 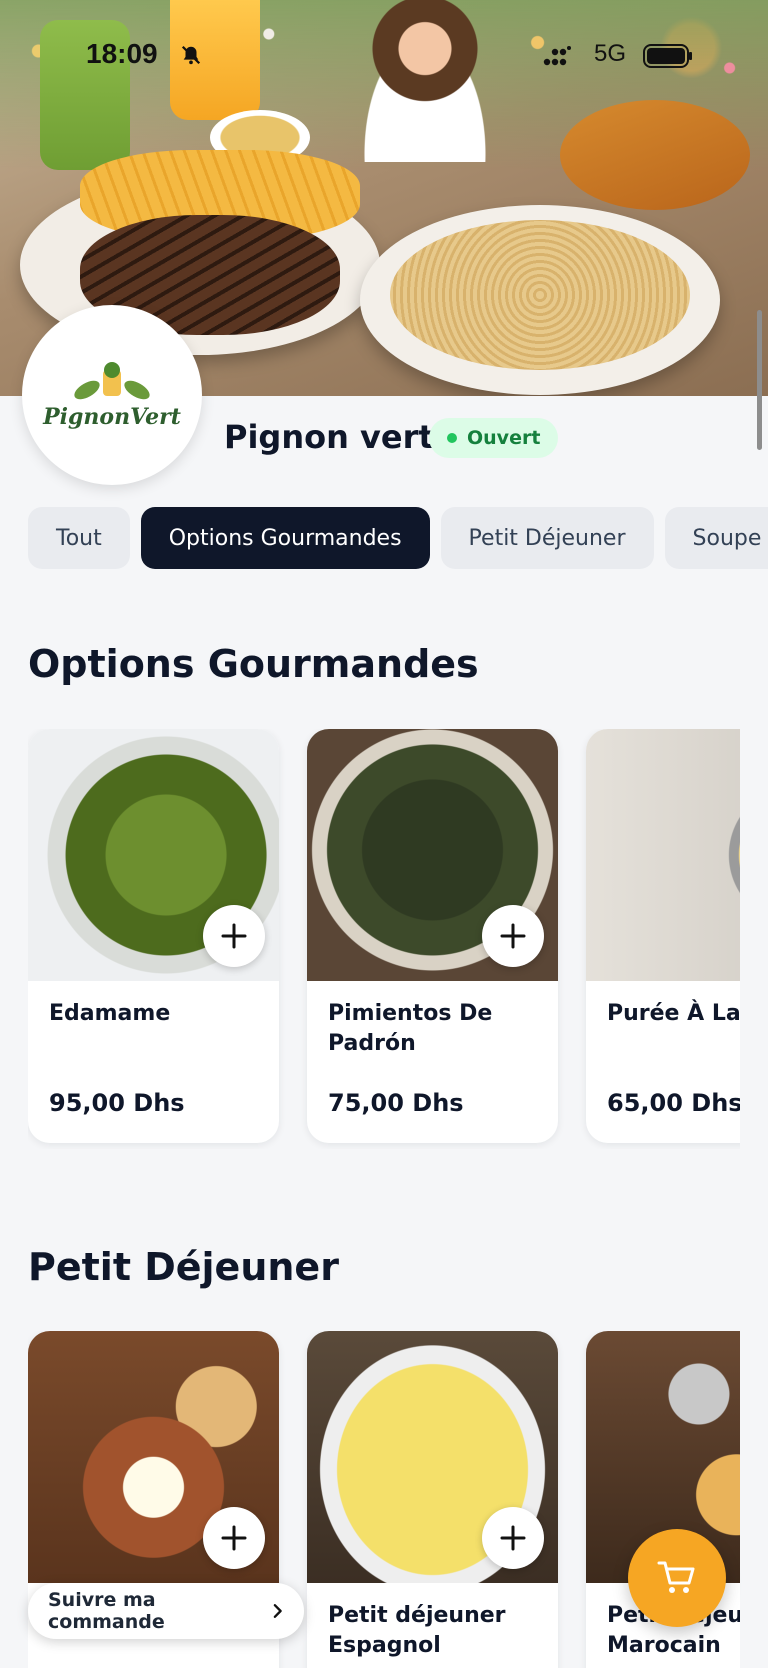 What do you see at coordinates (759, 380) in the screenshot?
I see `scrollbar-thumb` at bounding box center [759, 380].